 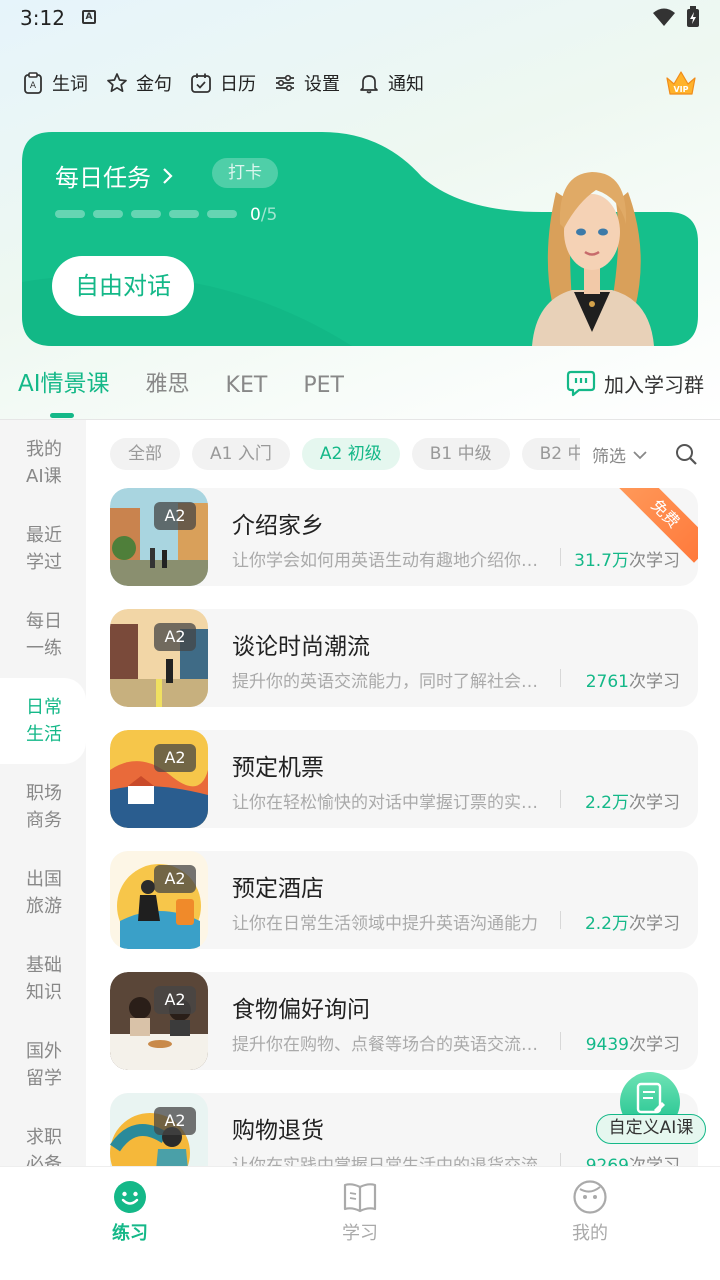 What do you see at coordinates (590, 1197) in the screenshot?
I see `profile-face-icon` at bounding box center [590, 1197].